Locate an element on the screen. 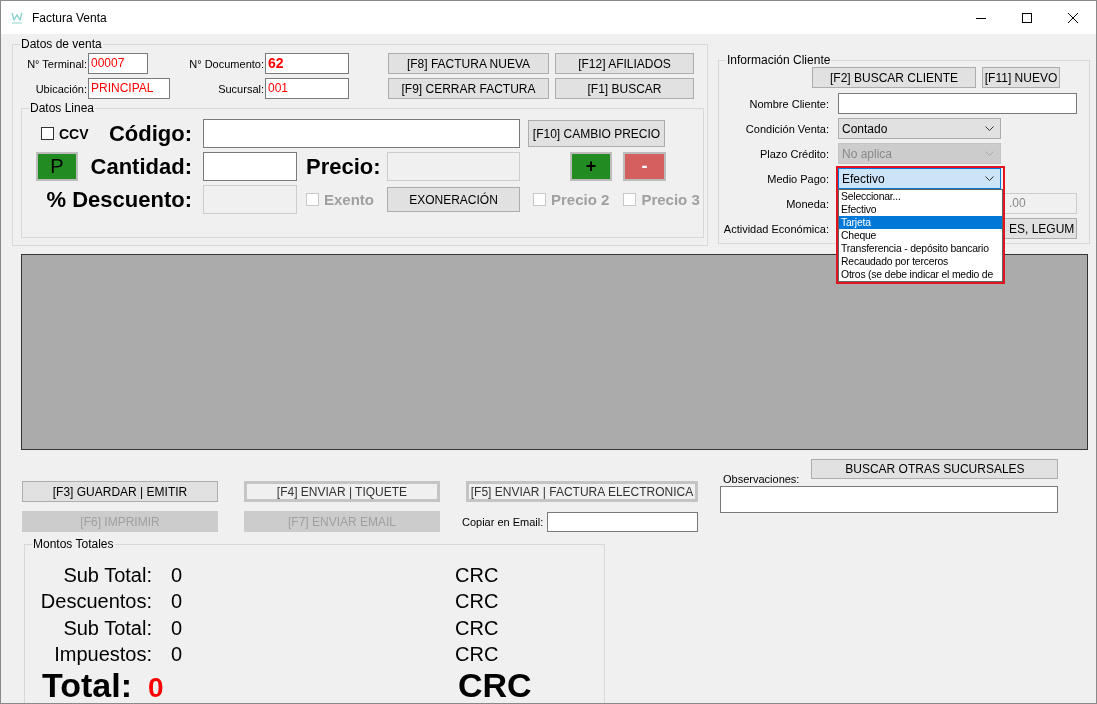 The image size is (1097, 704). action-button: [F4] ENVIAR | TIQUETE is located at coordinates (342, 491).